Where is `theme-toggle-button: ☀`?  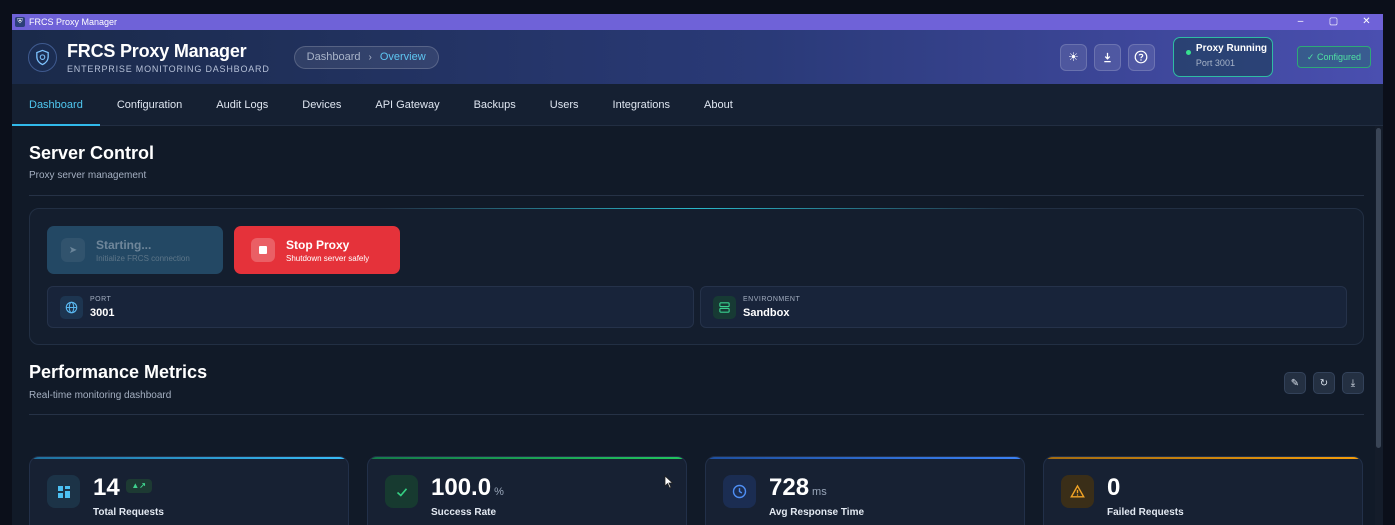 theme-toggle-button: ☀ is located at coordinates (1073, 57).